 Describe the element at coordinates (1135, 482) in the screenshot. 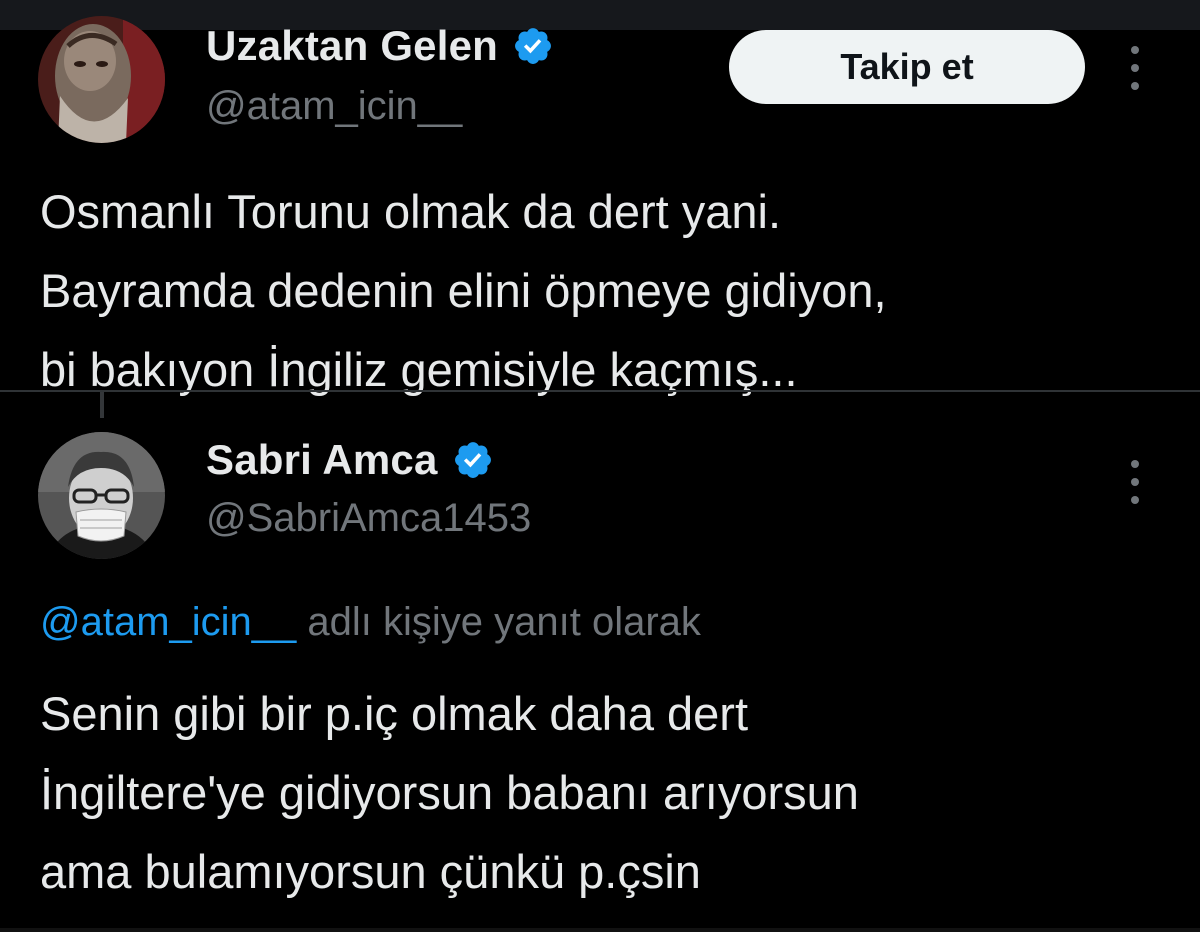

I see `more-options-icon` at that location.